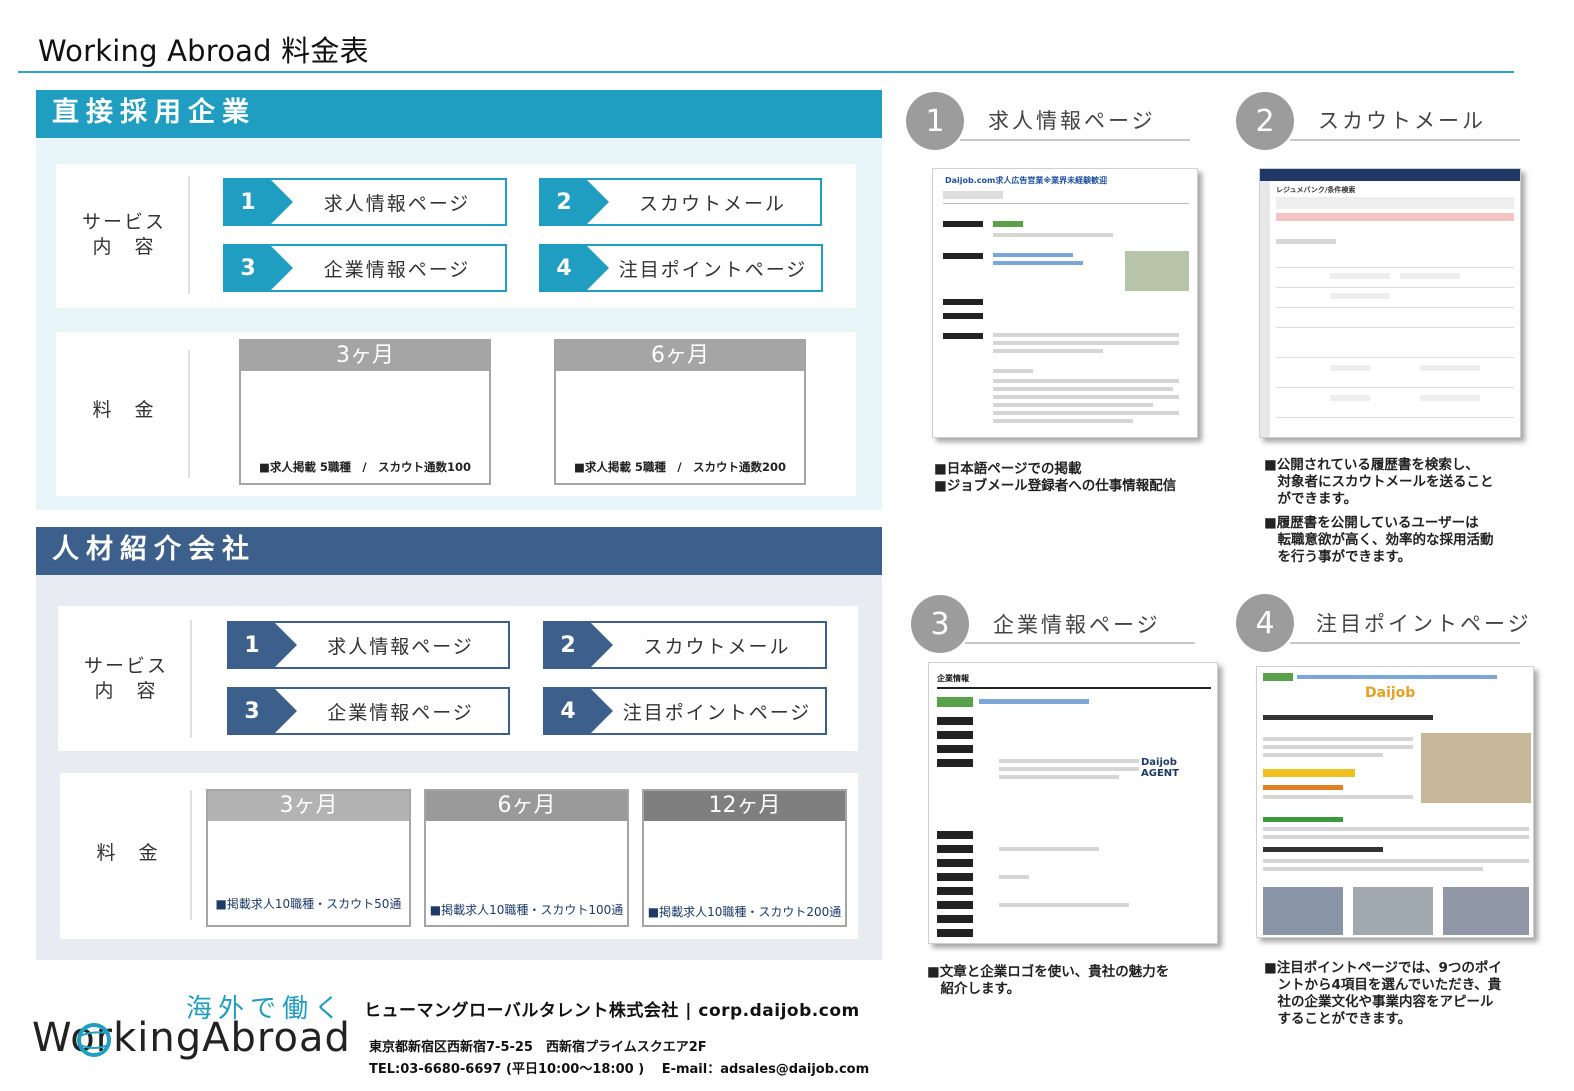 The height and width of the screenshot is (1091, 1574). Describe the element at coordinates (680, 412) in the screenshot. I see `direct-plan-6m: 6ヶ月 ■求人掲載 5職種 / スカウト通数200` at that location.